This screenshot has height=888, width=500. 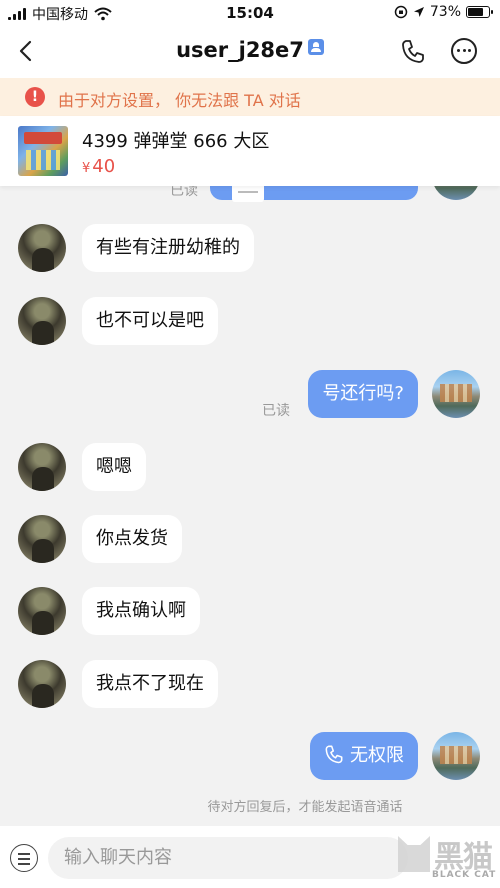 What do you see at coordinates (377, 755) in the screenshot?
I see `call-status-text: 无权限` at bounding box center [377, 755].